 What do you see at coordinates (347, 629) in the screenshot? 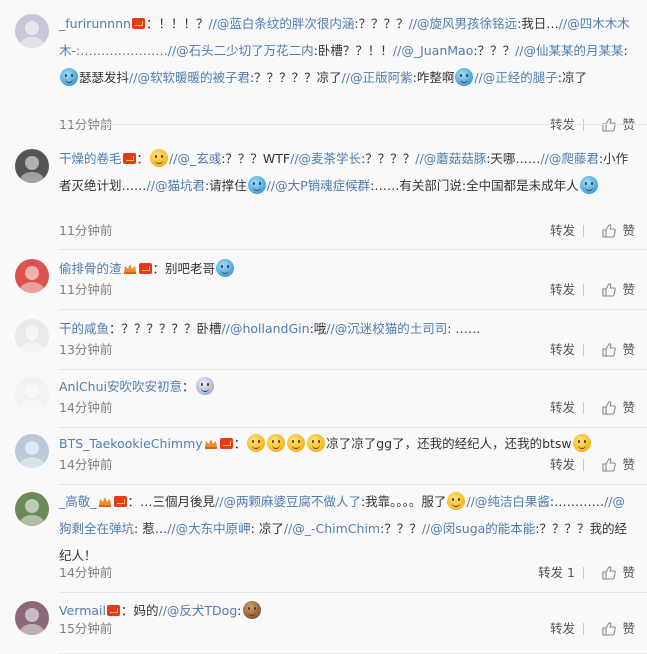
I see `comment-meta: 15分钟前 转发 赞` at bounding box center [347, 629].